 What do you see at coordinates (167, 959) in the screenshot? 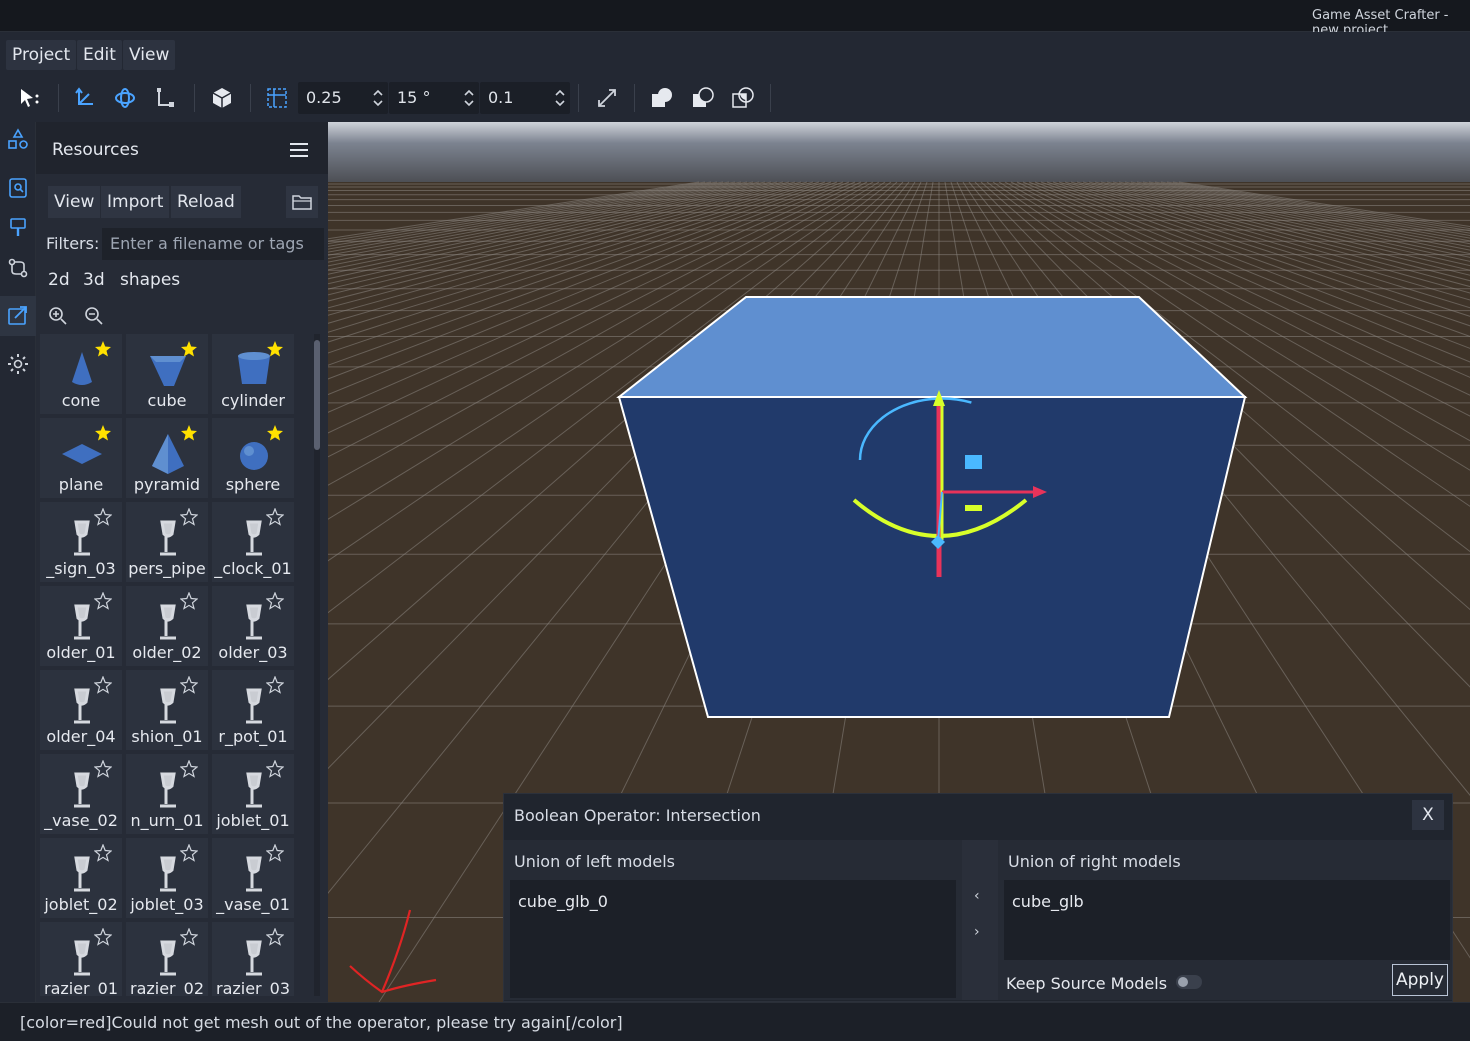
I see `asset-tile: razier_02` at bounding box center [167, 959].